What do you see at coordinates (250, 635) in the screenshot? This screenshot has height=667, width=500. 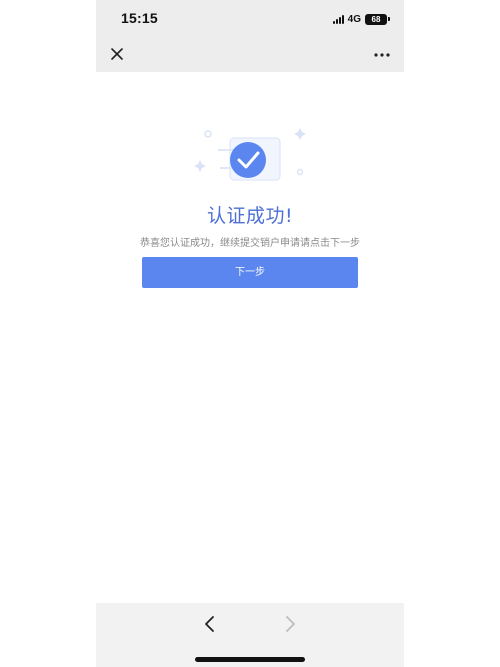 I see `bottom-toolbar` at bounding box center [250, 635].